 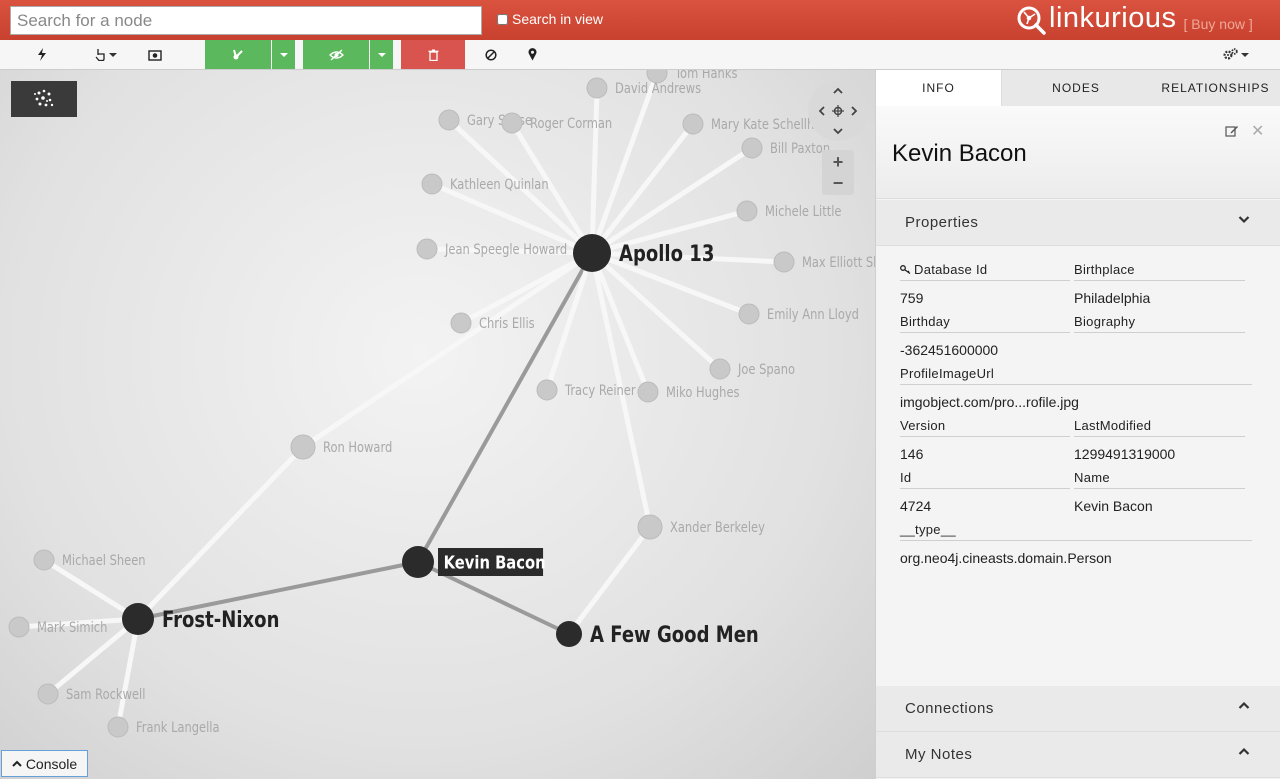 What do you see at coordinates (112, 54) in the screenshot?
I see `chevron-down-icon` at bounding box center [112, 54].